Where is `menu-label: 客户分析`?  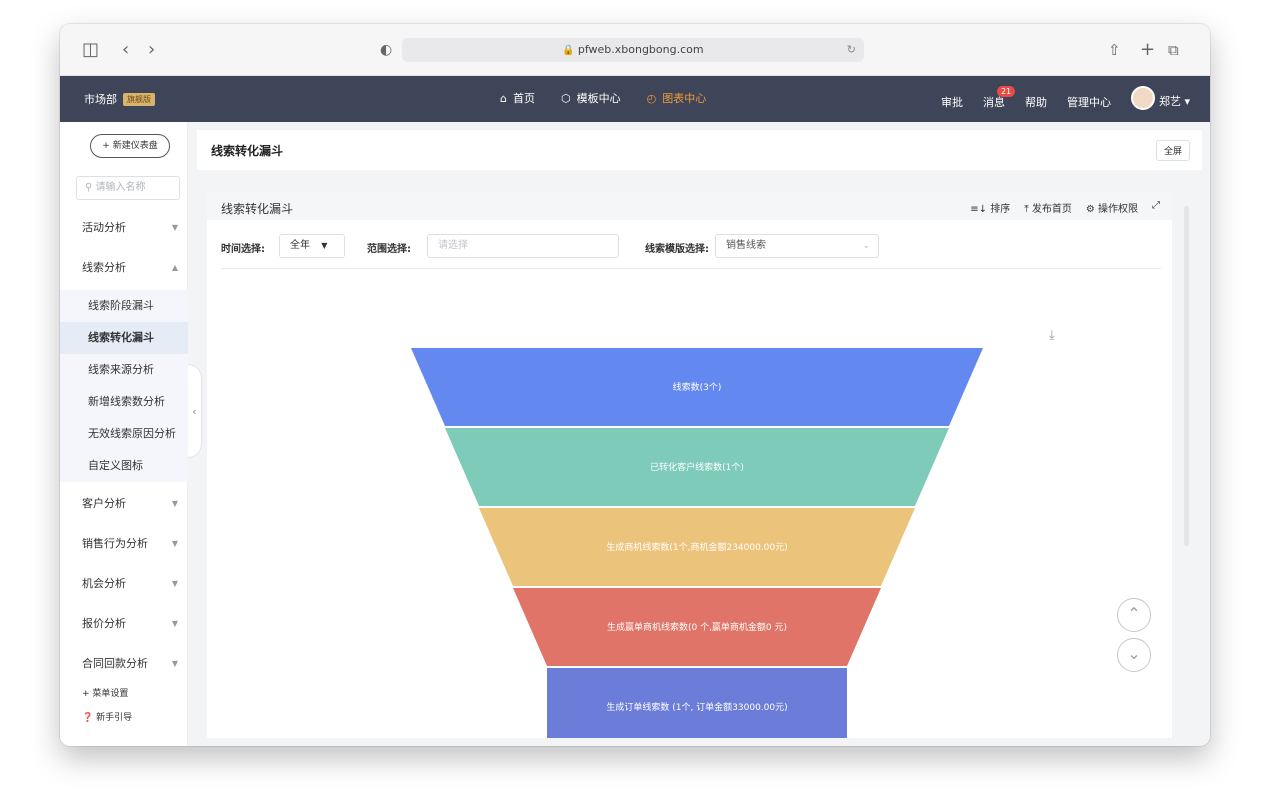 menu-label: 客户分析 is located at coordinates (104, 503).